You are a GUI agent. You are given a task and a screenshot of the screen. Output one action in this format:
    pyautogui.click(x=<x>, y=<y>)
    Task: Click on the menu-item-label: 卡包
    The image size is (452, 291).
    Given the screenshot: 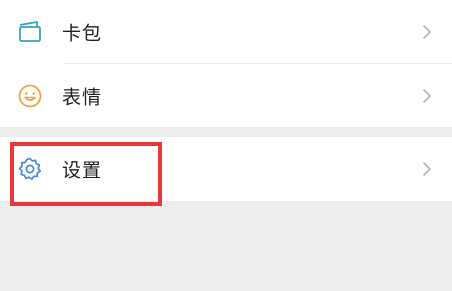 What is the action you would take?
    pyautogui.click(x=82, y=33)
    